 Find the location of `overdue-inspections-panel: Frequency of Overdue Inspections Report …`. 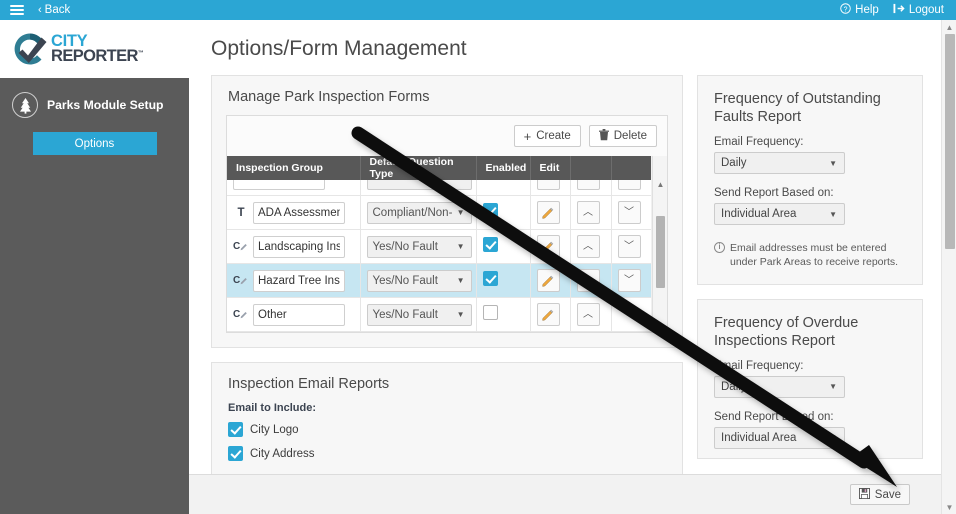

overdue-inspections-panel: Frequency of Overdue Inspections Report … is located at coordinates (810, 378).